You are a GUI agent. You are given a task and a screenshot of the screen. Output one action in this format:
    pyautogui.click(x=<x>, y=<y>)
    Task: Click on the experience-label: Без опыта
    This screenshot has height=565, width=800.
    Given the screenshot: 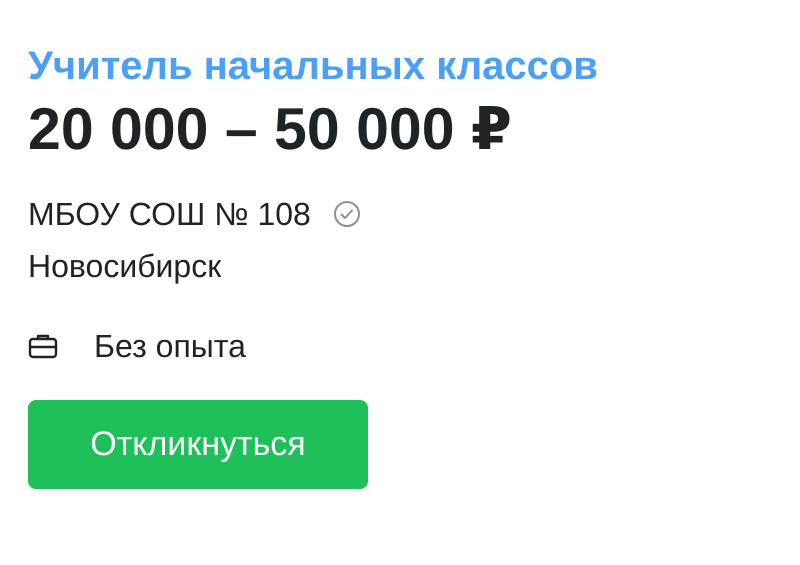 What is the action you would take?
    pyautogui.click(x=170, y=346)
    